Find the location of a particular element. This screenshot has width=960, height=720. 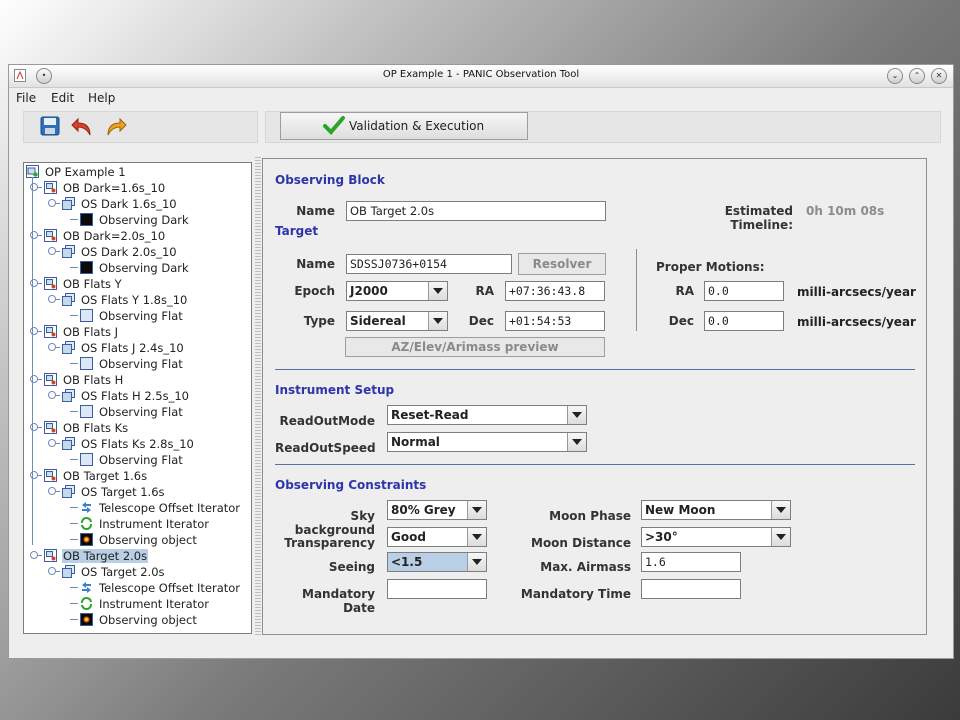

moon-phase-select: New Moon is located at coordinates (716, 510).